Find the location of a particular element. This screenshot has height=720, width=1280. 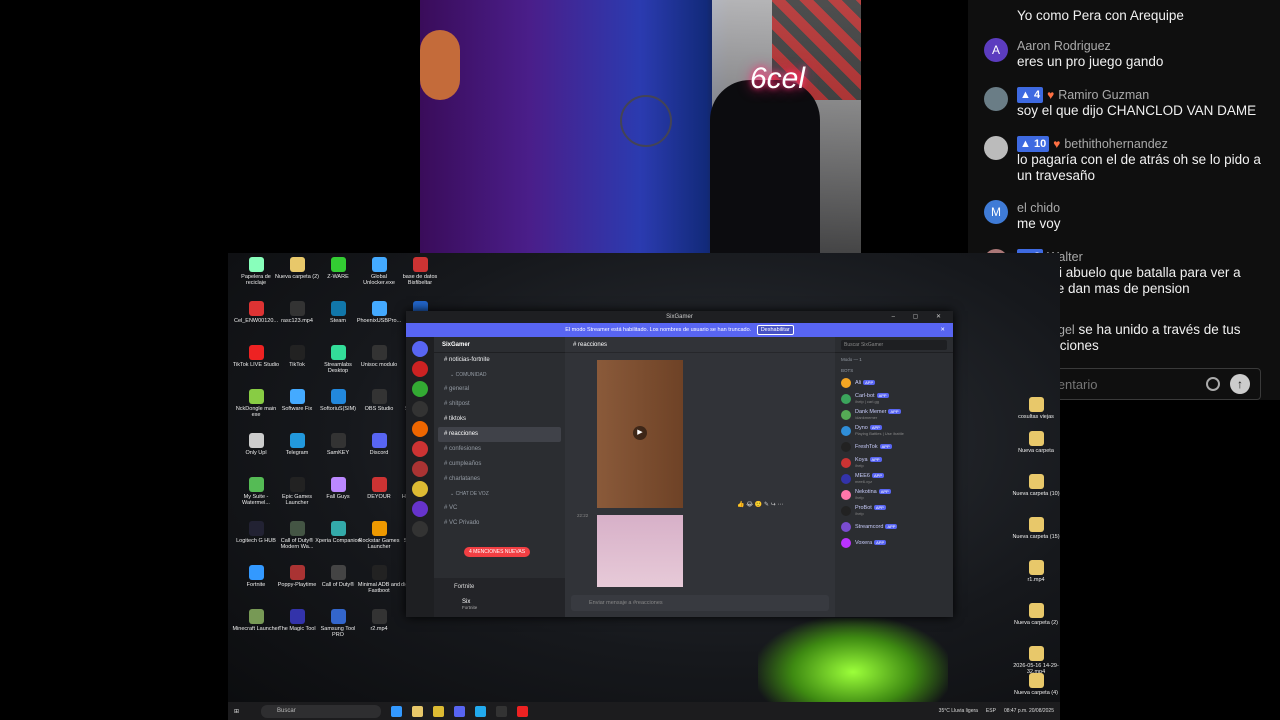

play-icon: ▶ is located at coordinates (640, 433).